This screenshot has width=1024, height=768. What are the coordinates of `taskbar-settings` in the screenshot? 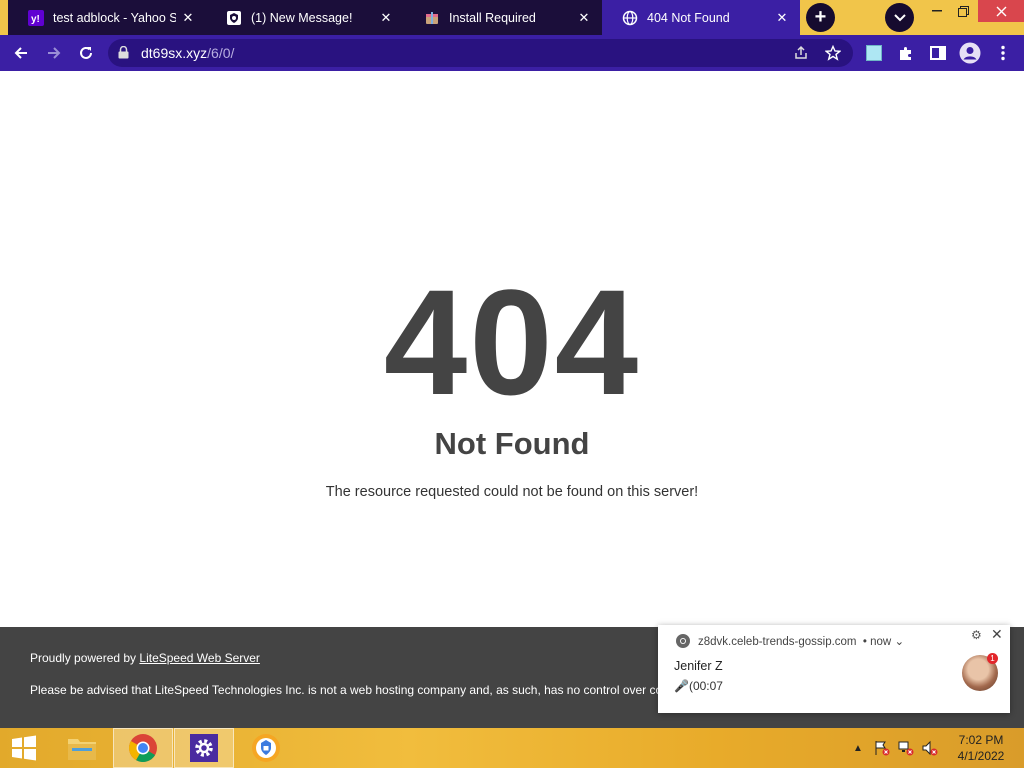 It's located at (204, 748).